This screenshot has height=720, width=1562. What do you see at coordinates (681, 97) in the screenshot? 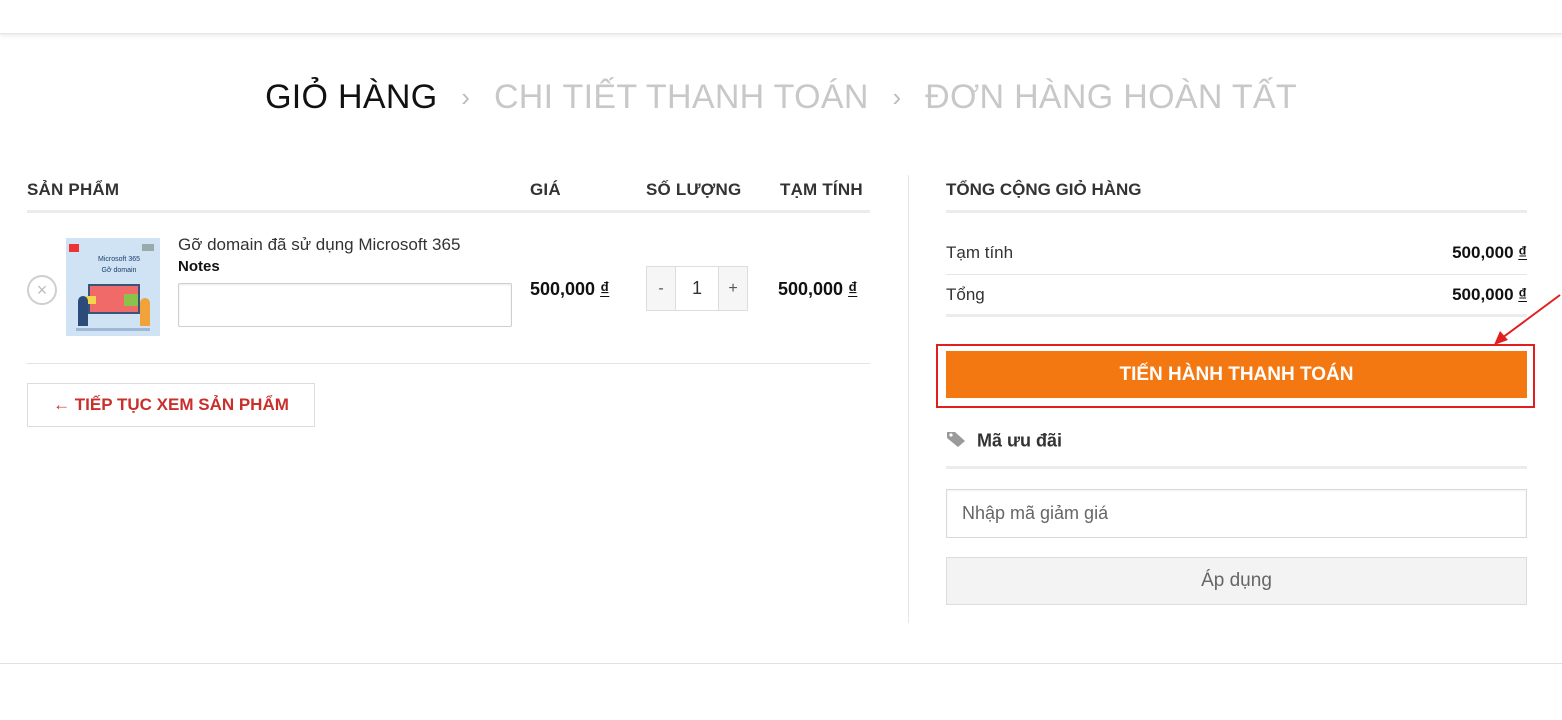
I see `step-checkout-details: CHI TIẾT THANH TOÁN` at bounding box center [681, 97].